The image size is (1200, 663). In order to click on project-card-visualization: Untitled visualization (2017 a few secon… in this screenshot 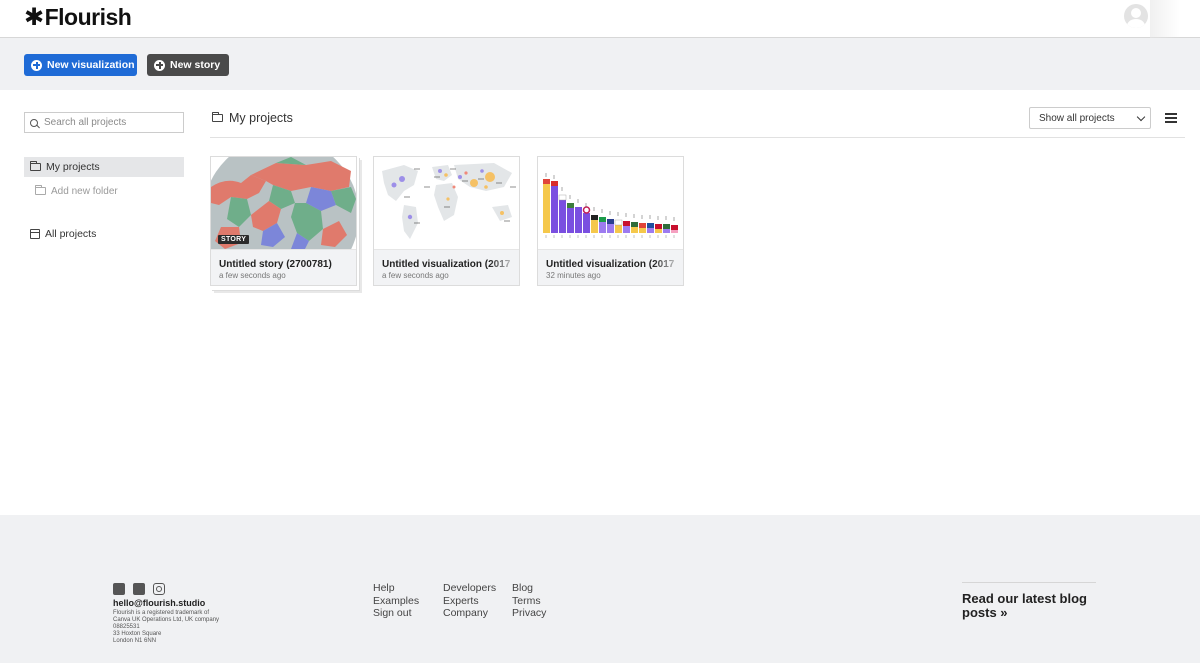, I will do `click(446, 221)`.